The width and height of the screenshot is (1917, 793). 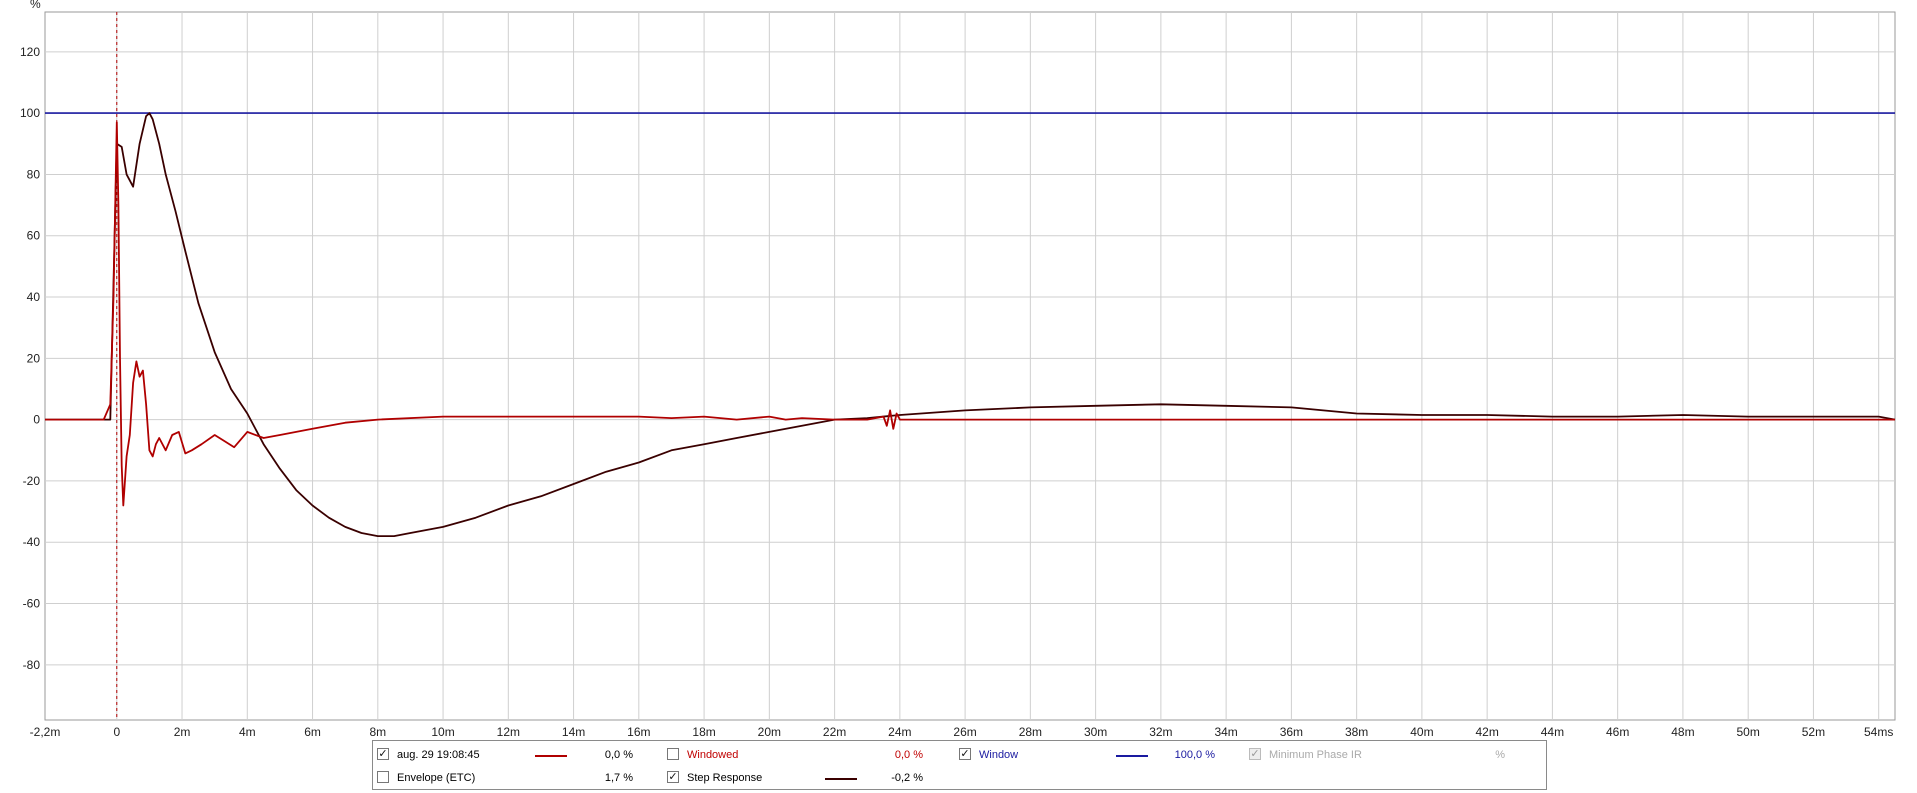 I want to click on x-tick-label: 6m, so click(x=312, y=732).